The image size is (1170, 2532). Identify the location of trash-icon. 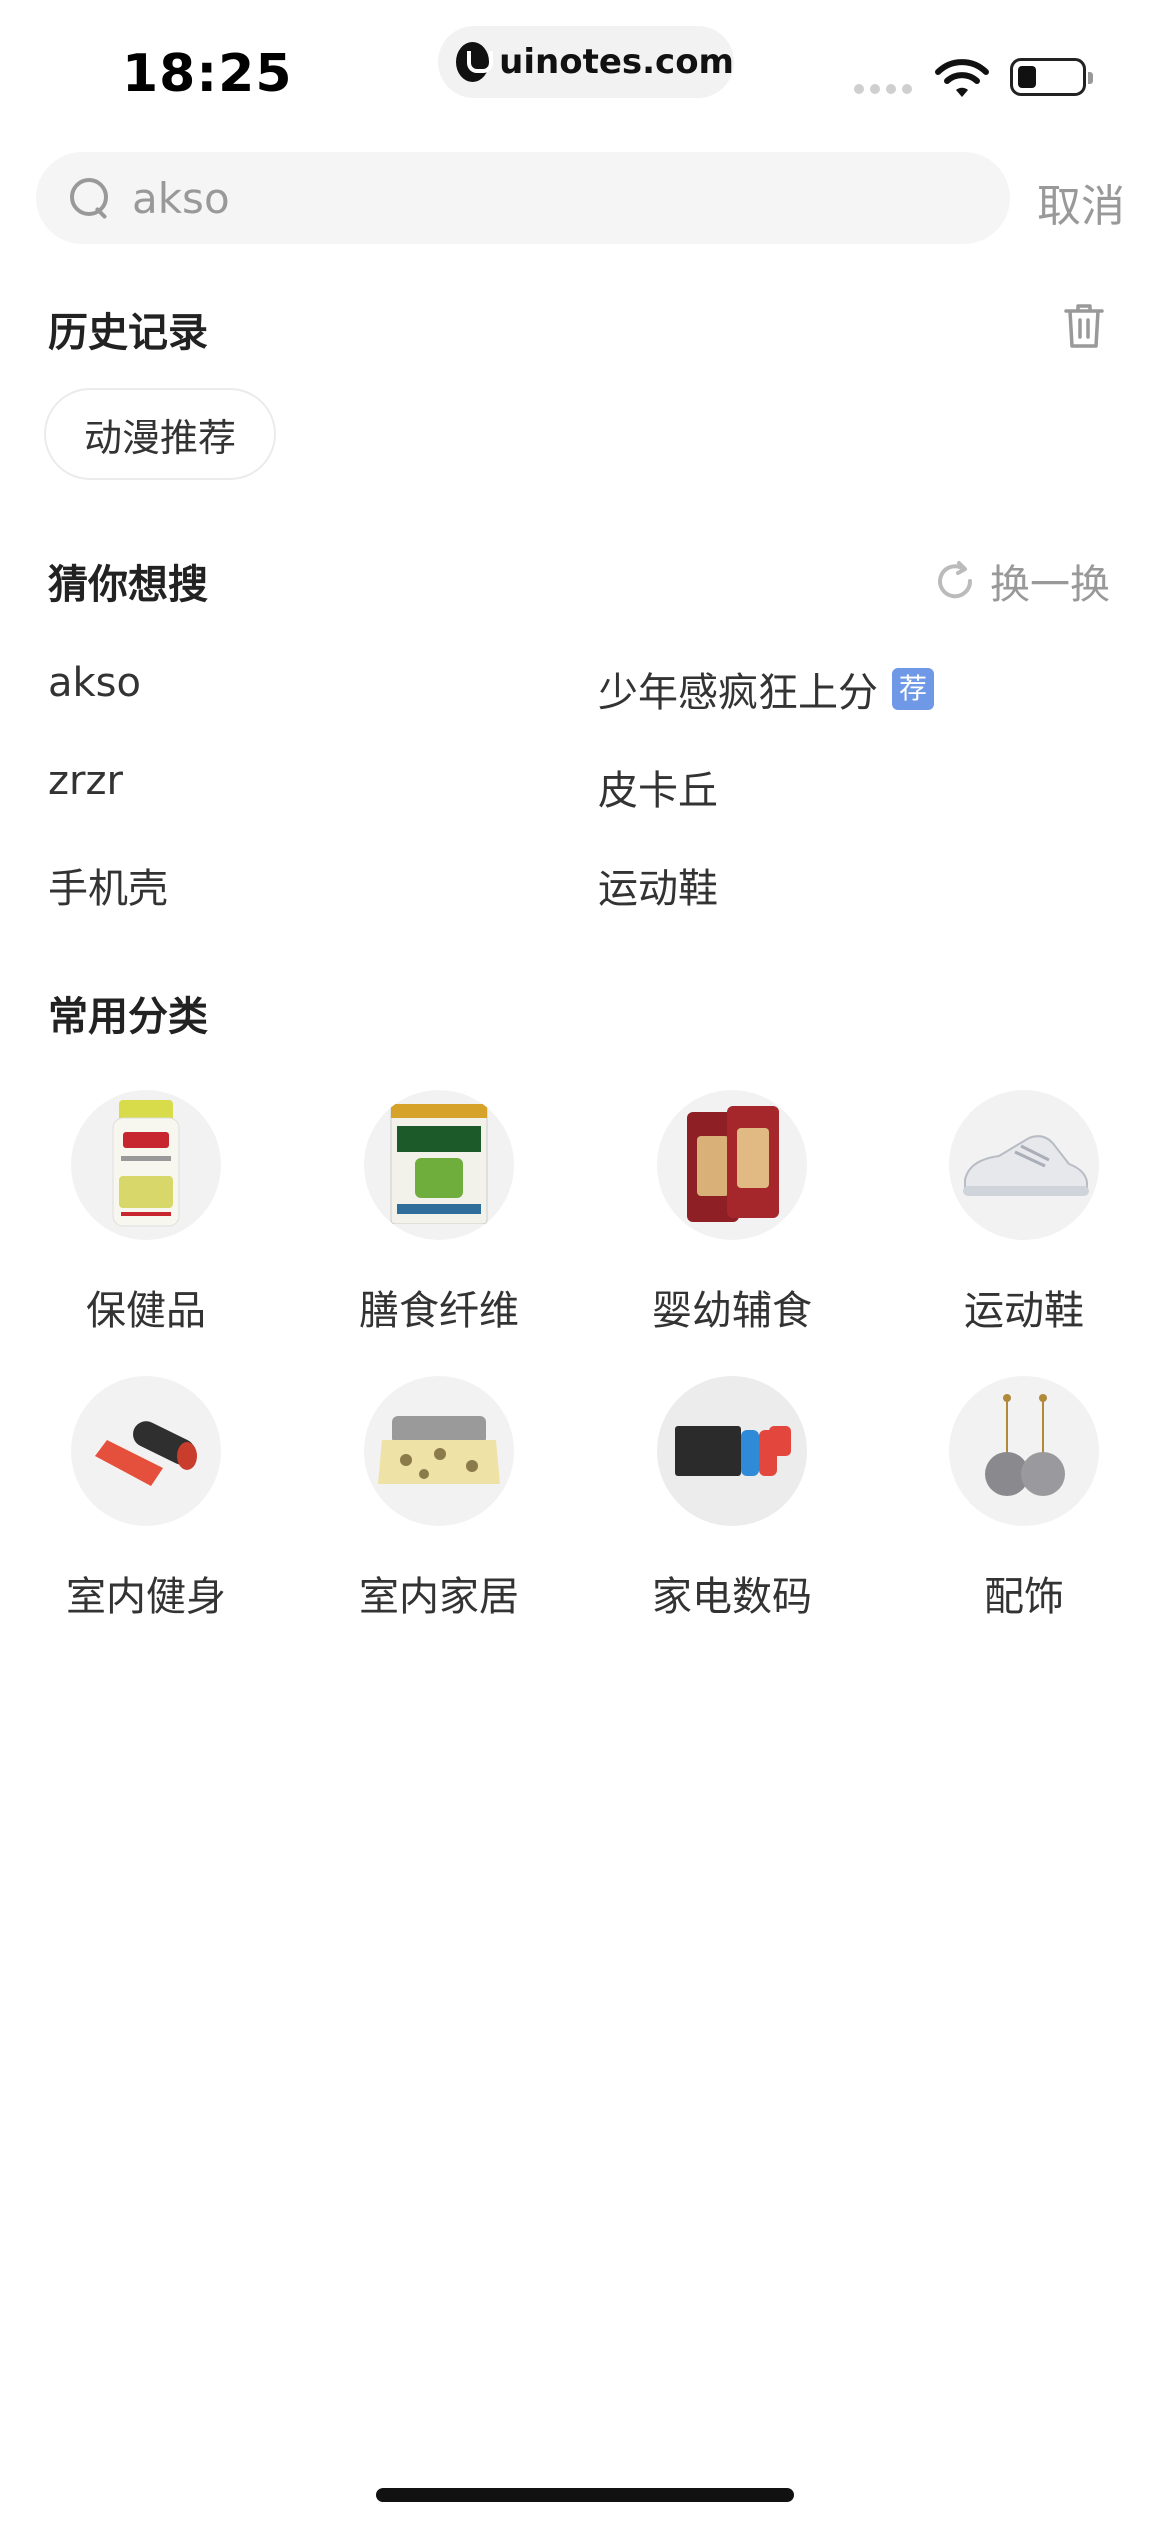
(1084, 326).